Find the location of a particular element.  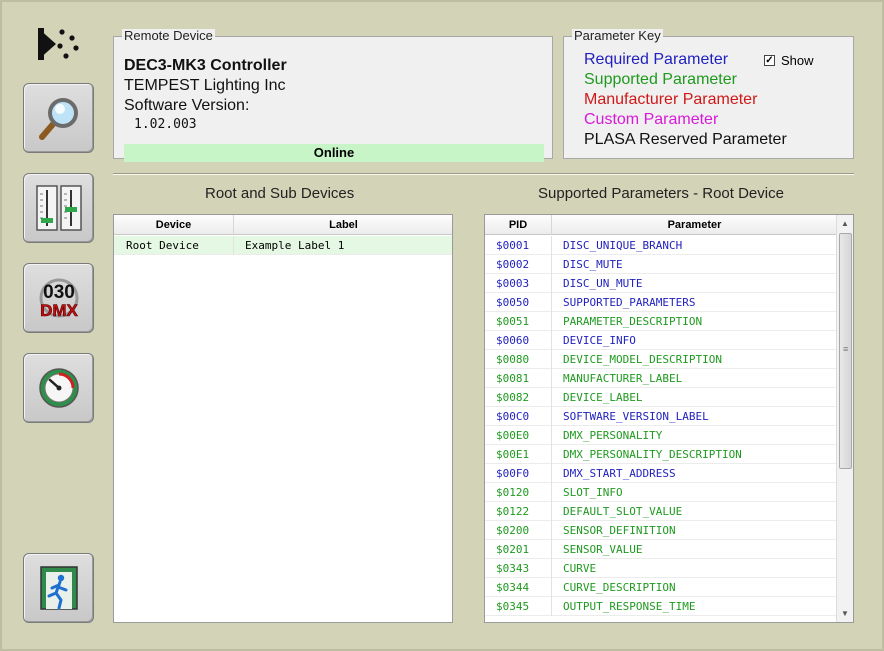

parameter-cell: CURVE_DESCRIPTION is located at coordinates (619, 587).